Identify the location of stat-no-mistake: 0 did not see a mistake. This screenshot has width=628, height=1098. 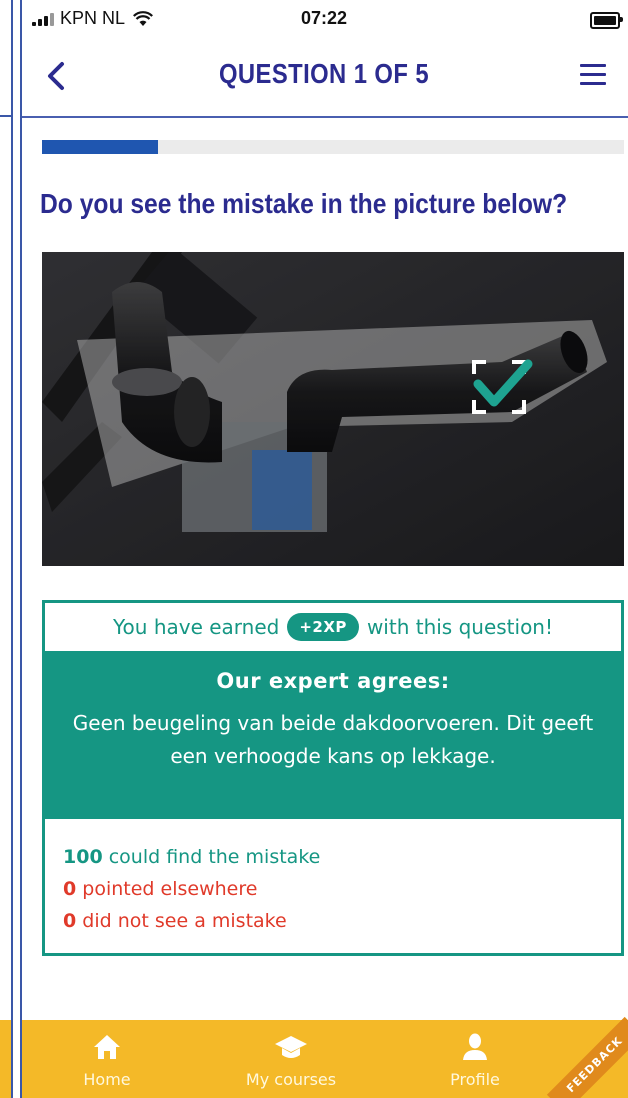
(175, 921).